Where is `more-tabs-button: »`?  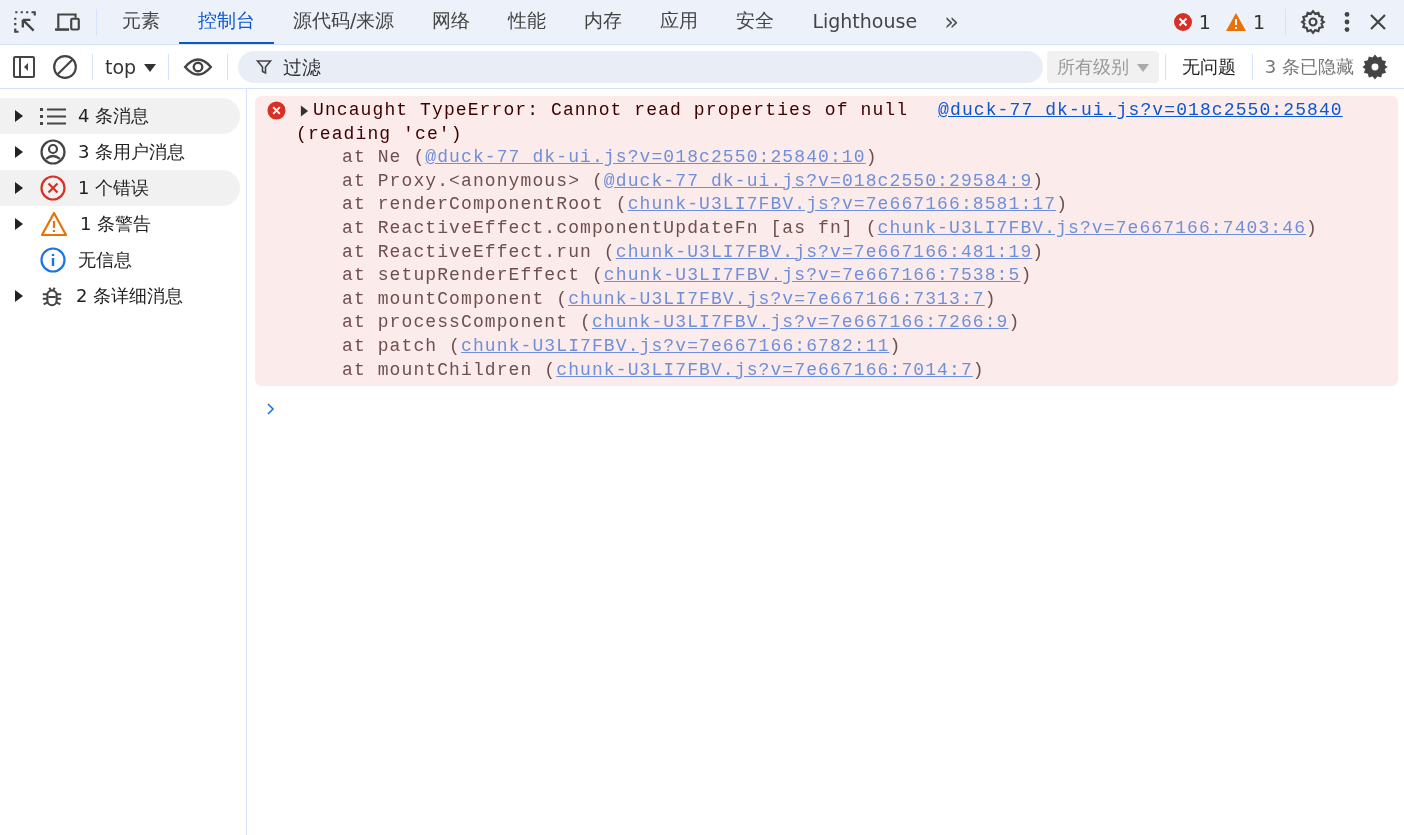
more-tabs-button: » is located at coordinates (951, 22).